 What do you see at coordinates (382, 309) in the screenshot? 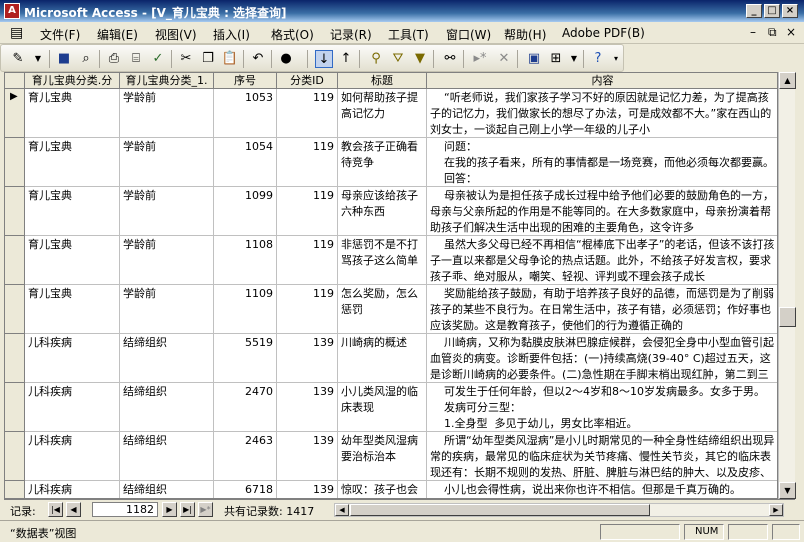
I see `table-cell-title: 怎么奖励，怎么惩罚` at bounding box center [382, 309].